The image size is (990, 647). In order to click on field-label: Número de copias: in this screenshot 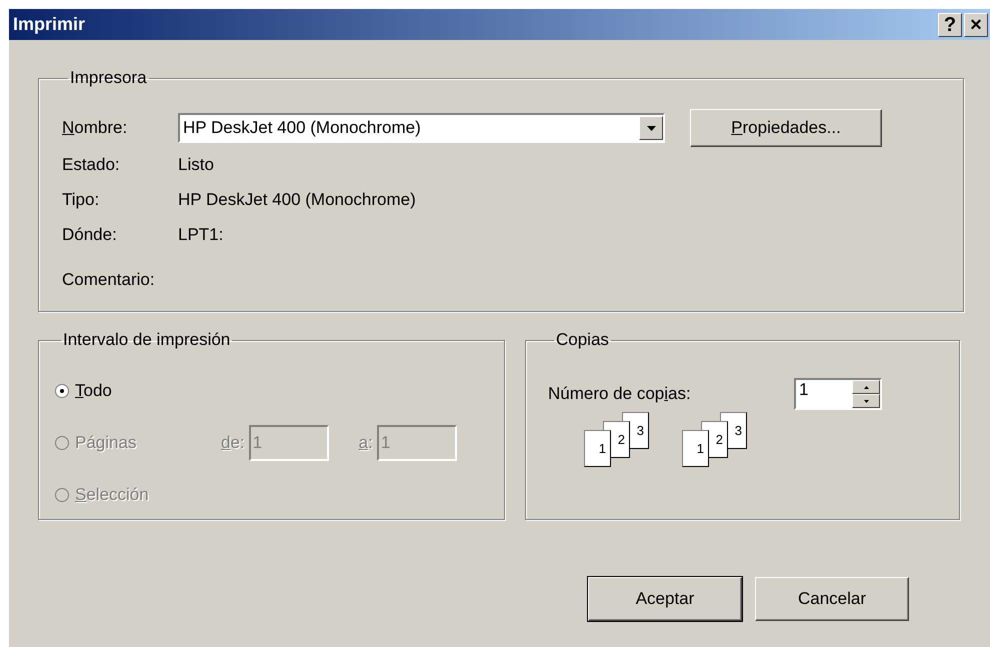, I will do `click(620, 394)`.